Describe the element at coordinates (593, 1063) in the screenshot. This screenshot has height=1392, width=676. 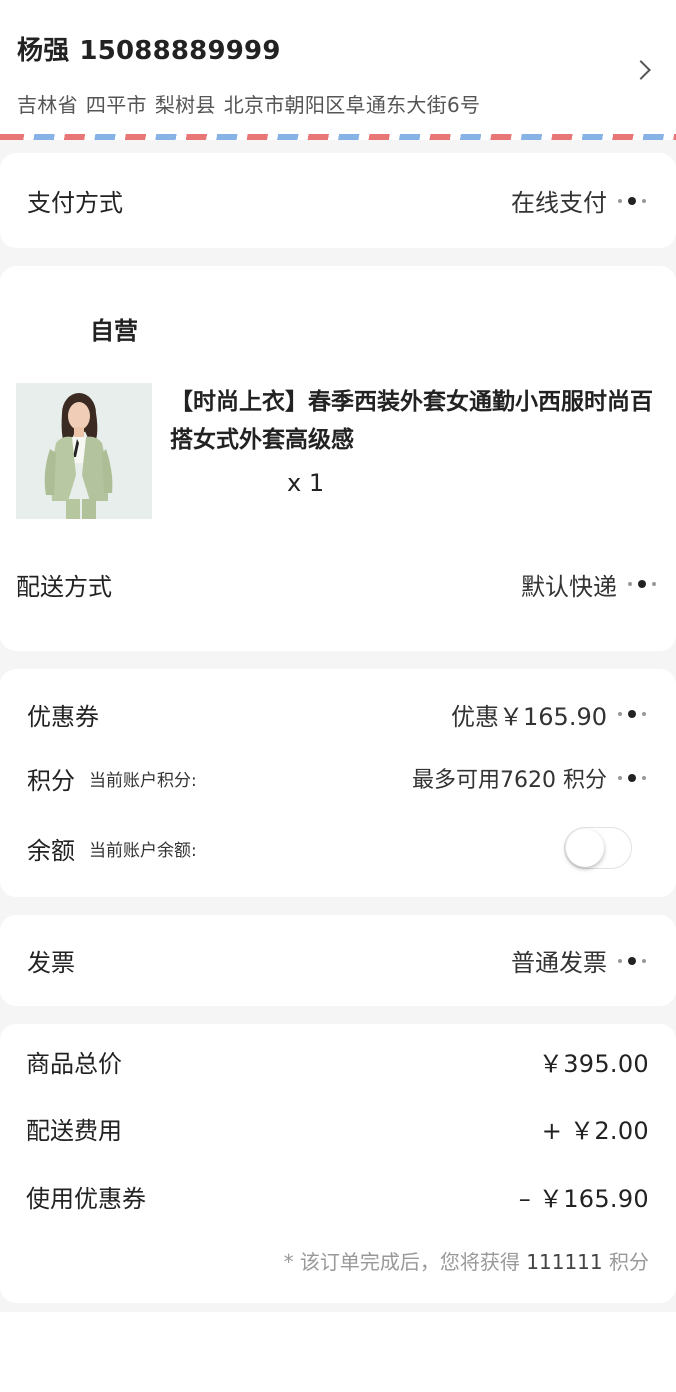
I see `goods-total-value: ￥395.00` at that location.